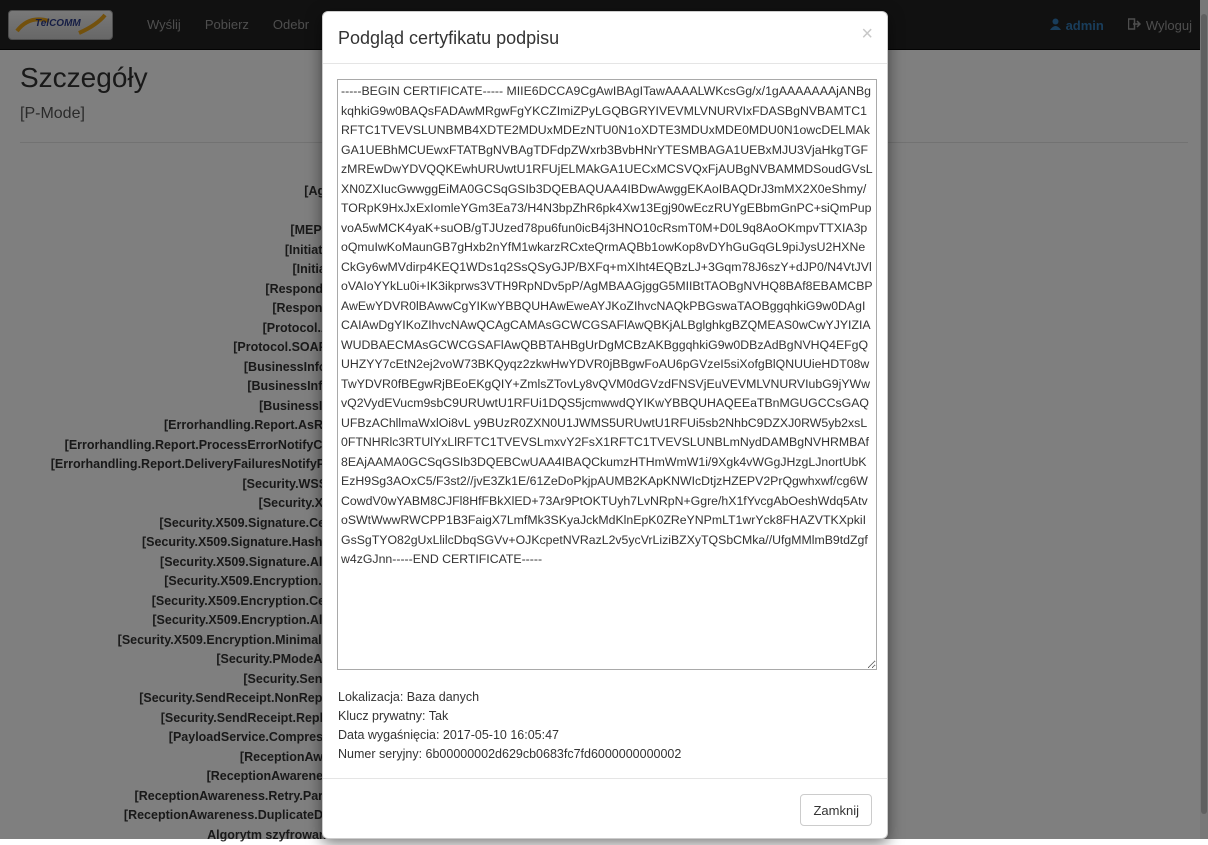 Image resolution: width=1208 pixels, height=845 pixels. I want to click on modal-title: Podgląd certyfikatu podpisu, so click(448, 38).